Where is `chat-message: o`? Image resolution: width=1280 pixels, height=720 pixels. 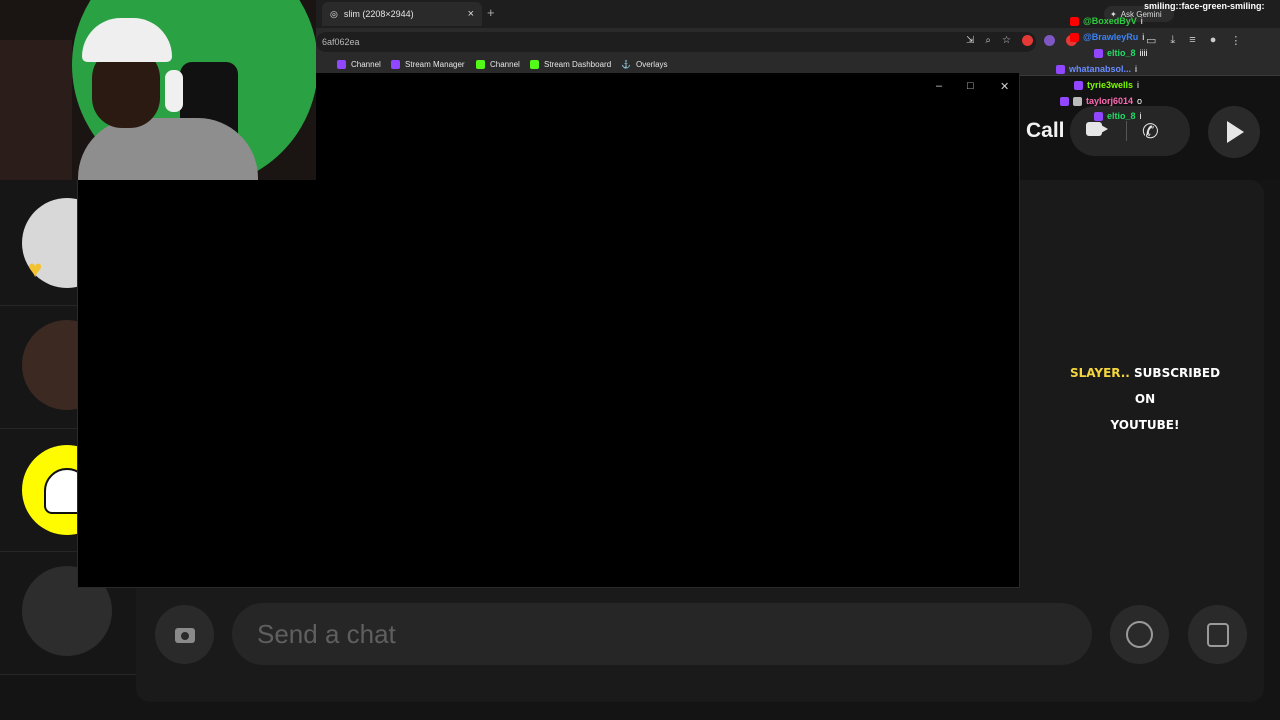
chat-message: o is located at coordinates (1140, 101).